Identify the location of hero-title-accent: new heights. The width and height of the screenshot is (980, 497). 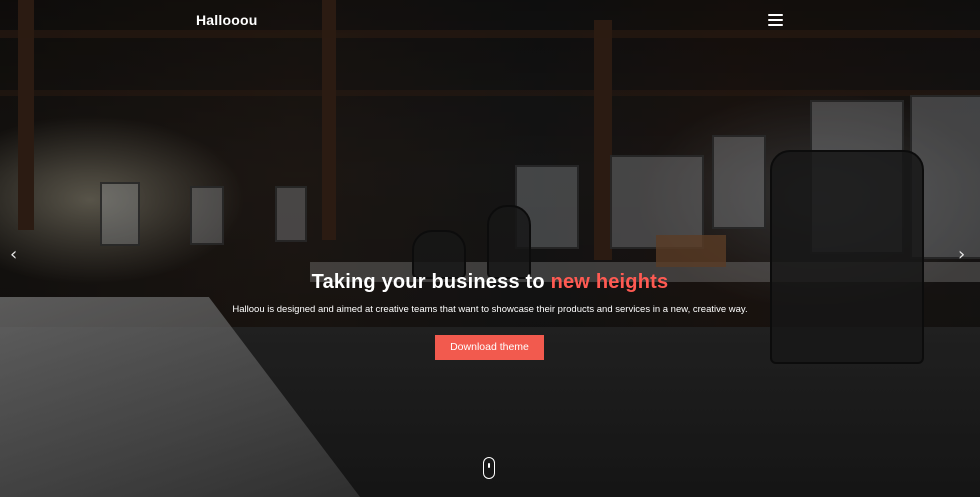
(609, 282).